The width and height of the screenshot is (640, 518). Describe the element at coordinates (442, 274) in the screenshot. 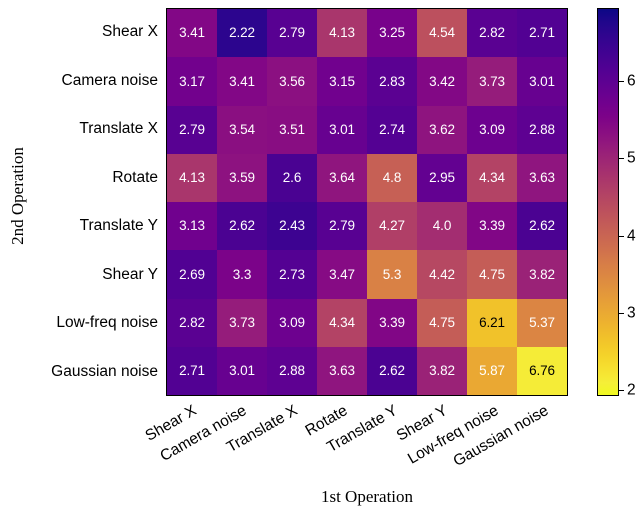

I see `heatmap-cell: 4.42` at that location.